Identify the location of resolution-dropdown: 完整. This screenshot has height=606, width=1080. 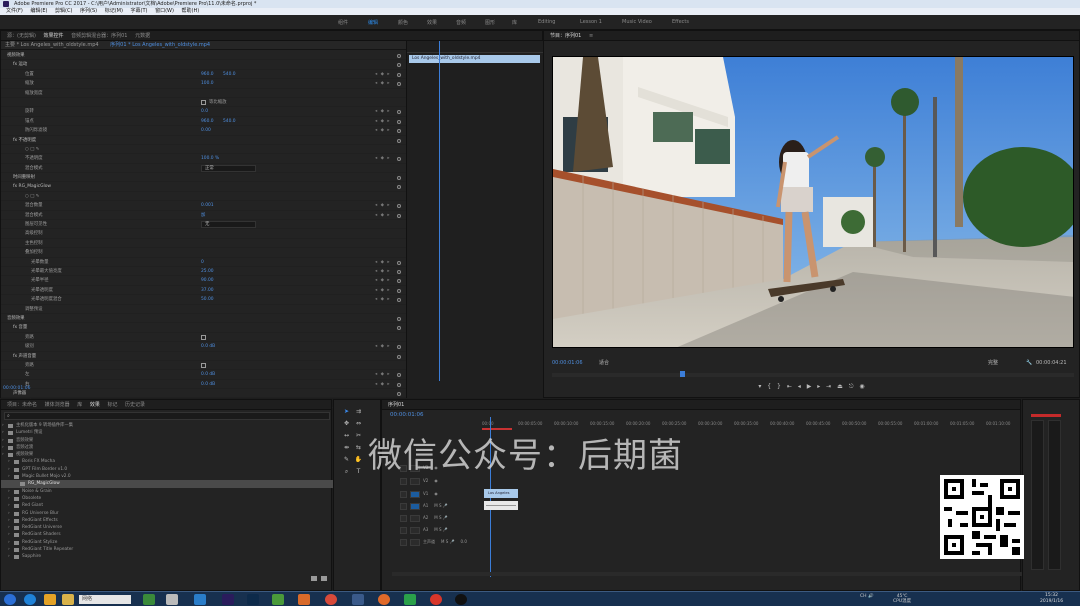
(993, 363).